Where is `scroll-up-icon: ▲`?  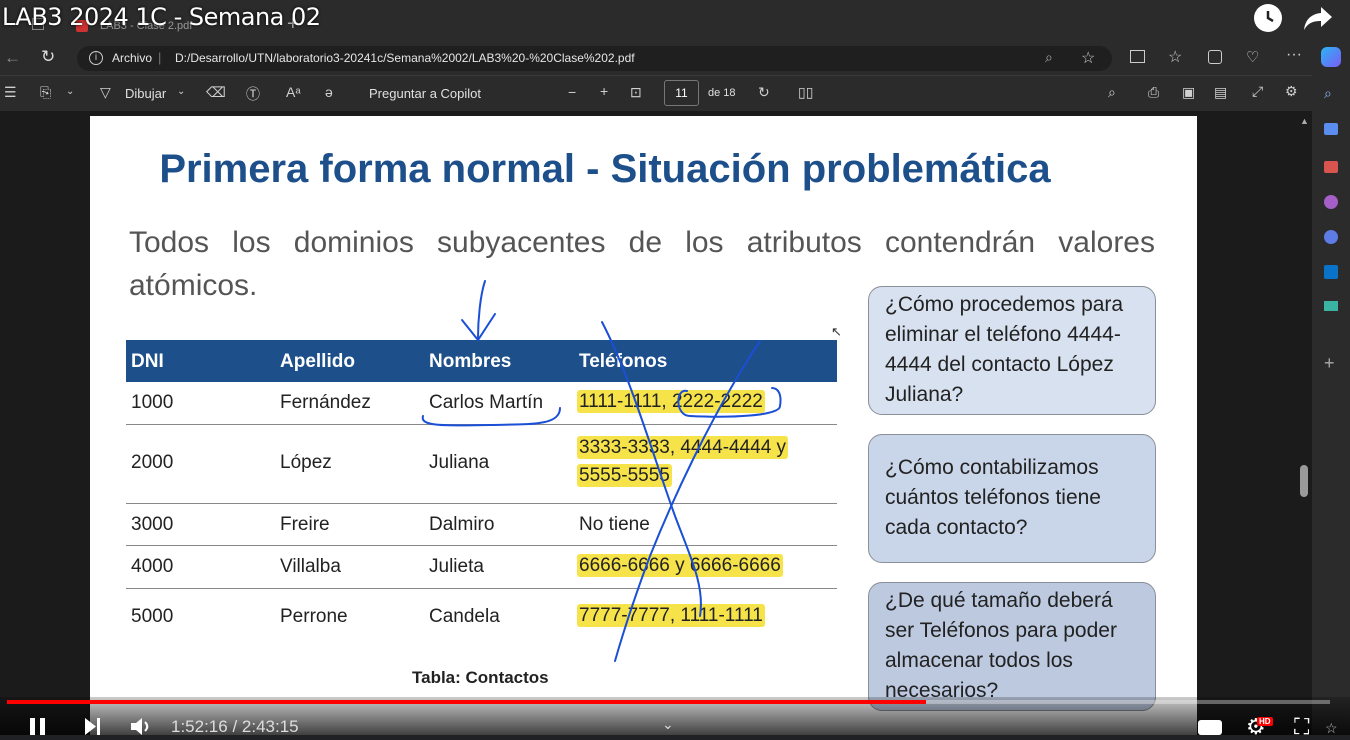 scroll-up-icon: ▲ is located at coordinates (1304, 121).